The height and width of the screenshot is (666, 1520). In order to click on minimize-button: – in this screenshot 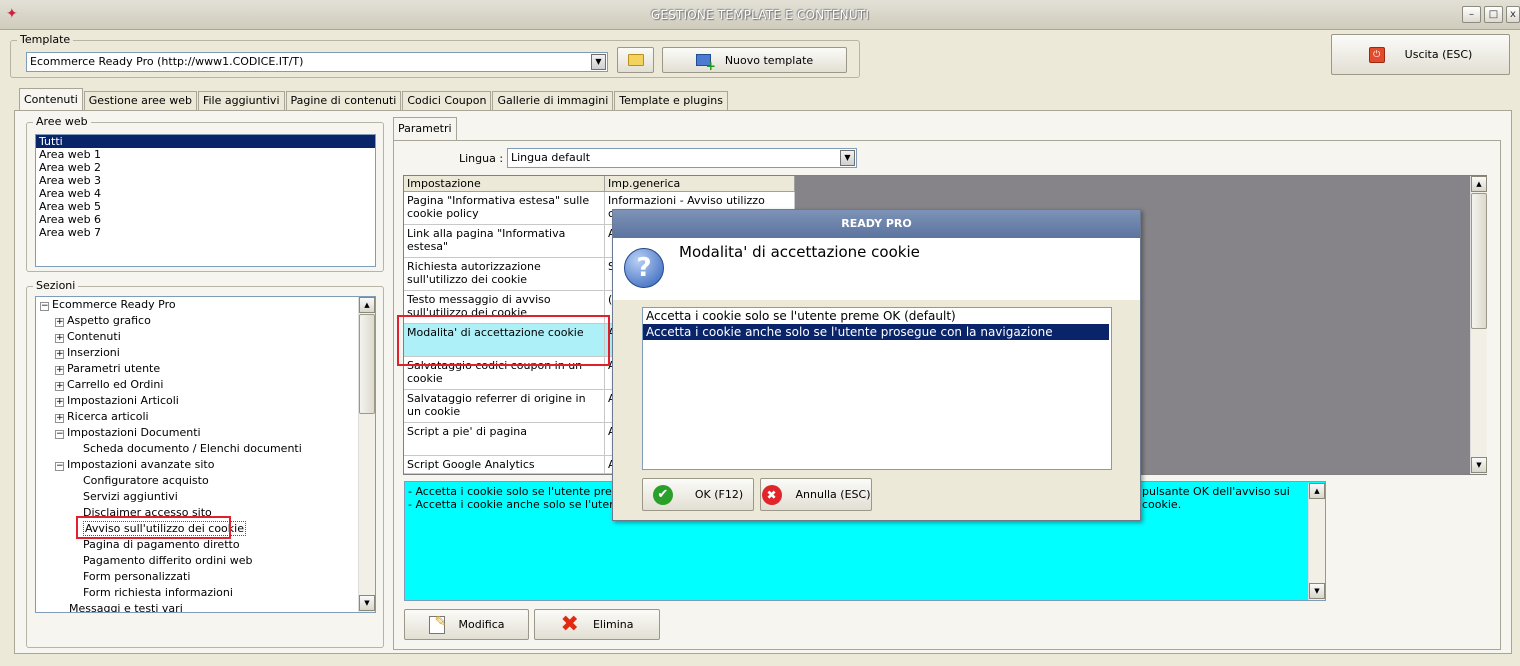, I will do `click(1471, 14)`.